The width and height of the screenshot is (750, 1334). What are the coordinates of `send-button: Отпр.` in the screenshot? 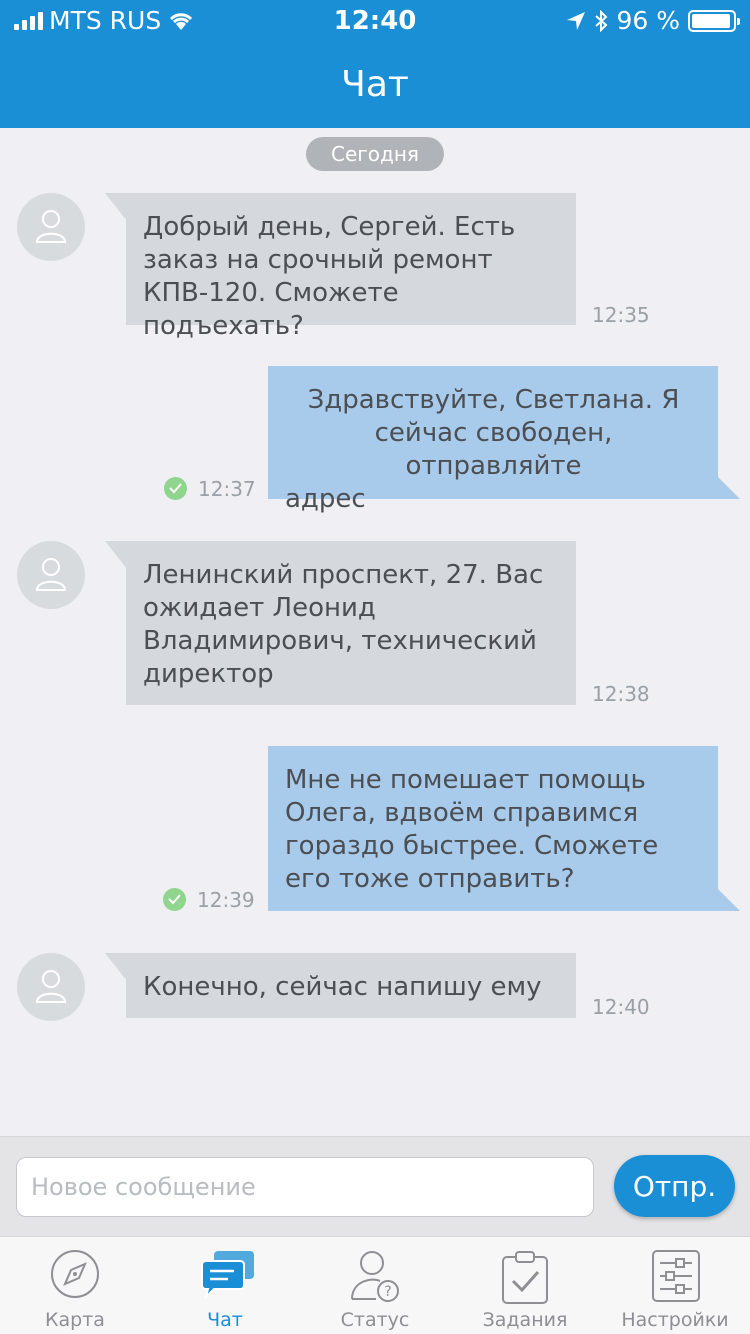 It's located at (674, 1186).